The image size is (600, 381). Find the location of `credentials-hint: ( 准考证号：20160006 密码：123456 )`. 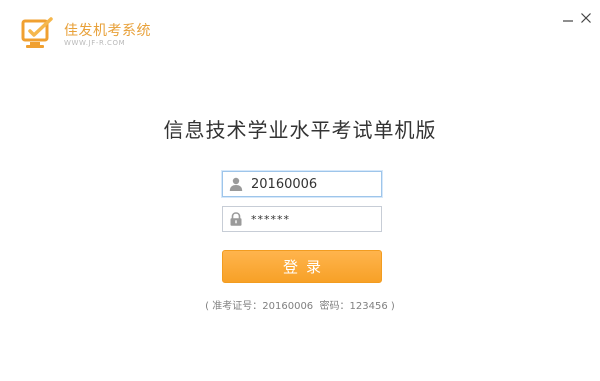

credentials-hint: ( 准考证号：20160006 密码：123456 ) is located at coordinates (300, 304).